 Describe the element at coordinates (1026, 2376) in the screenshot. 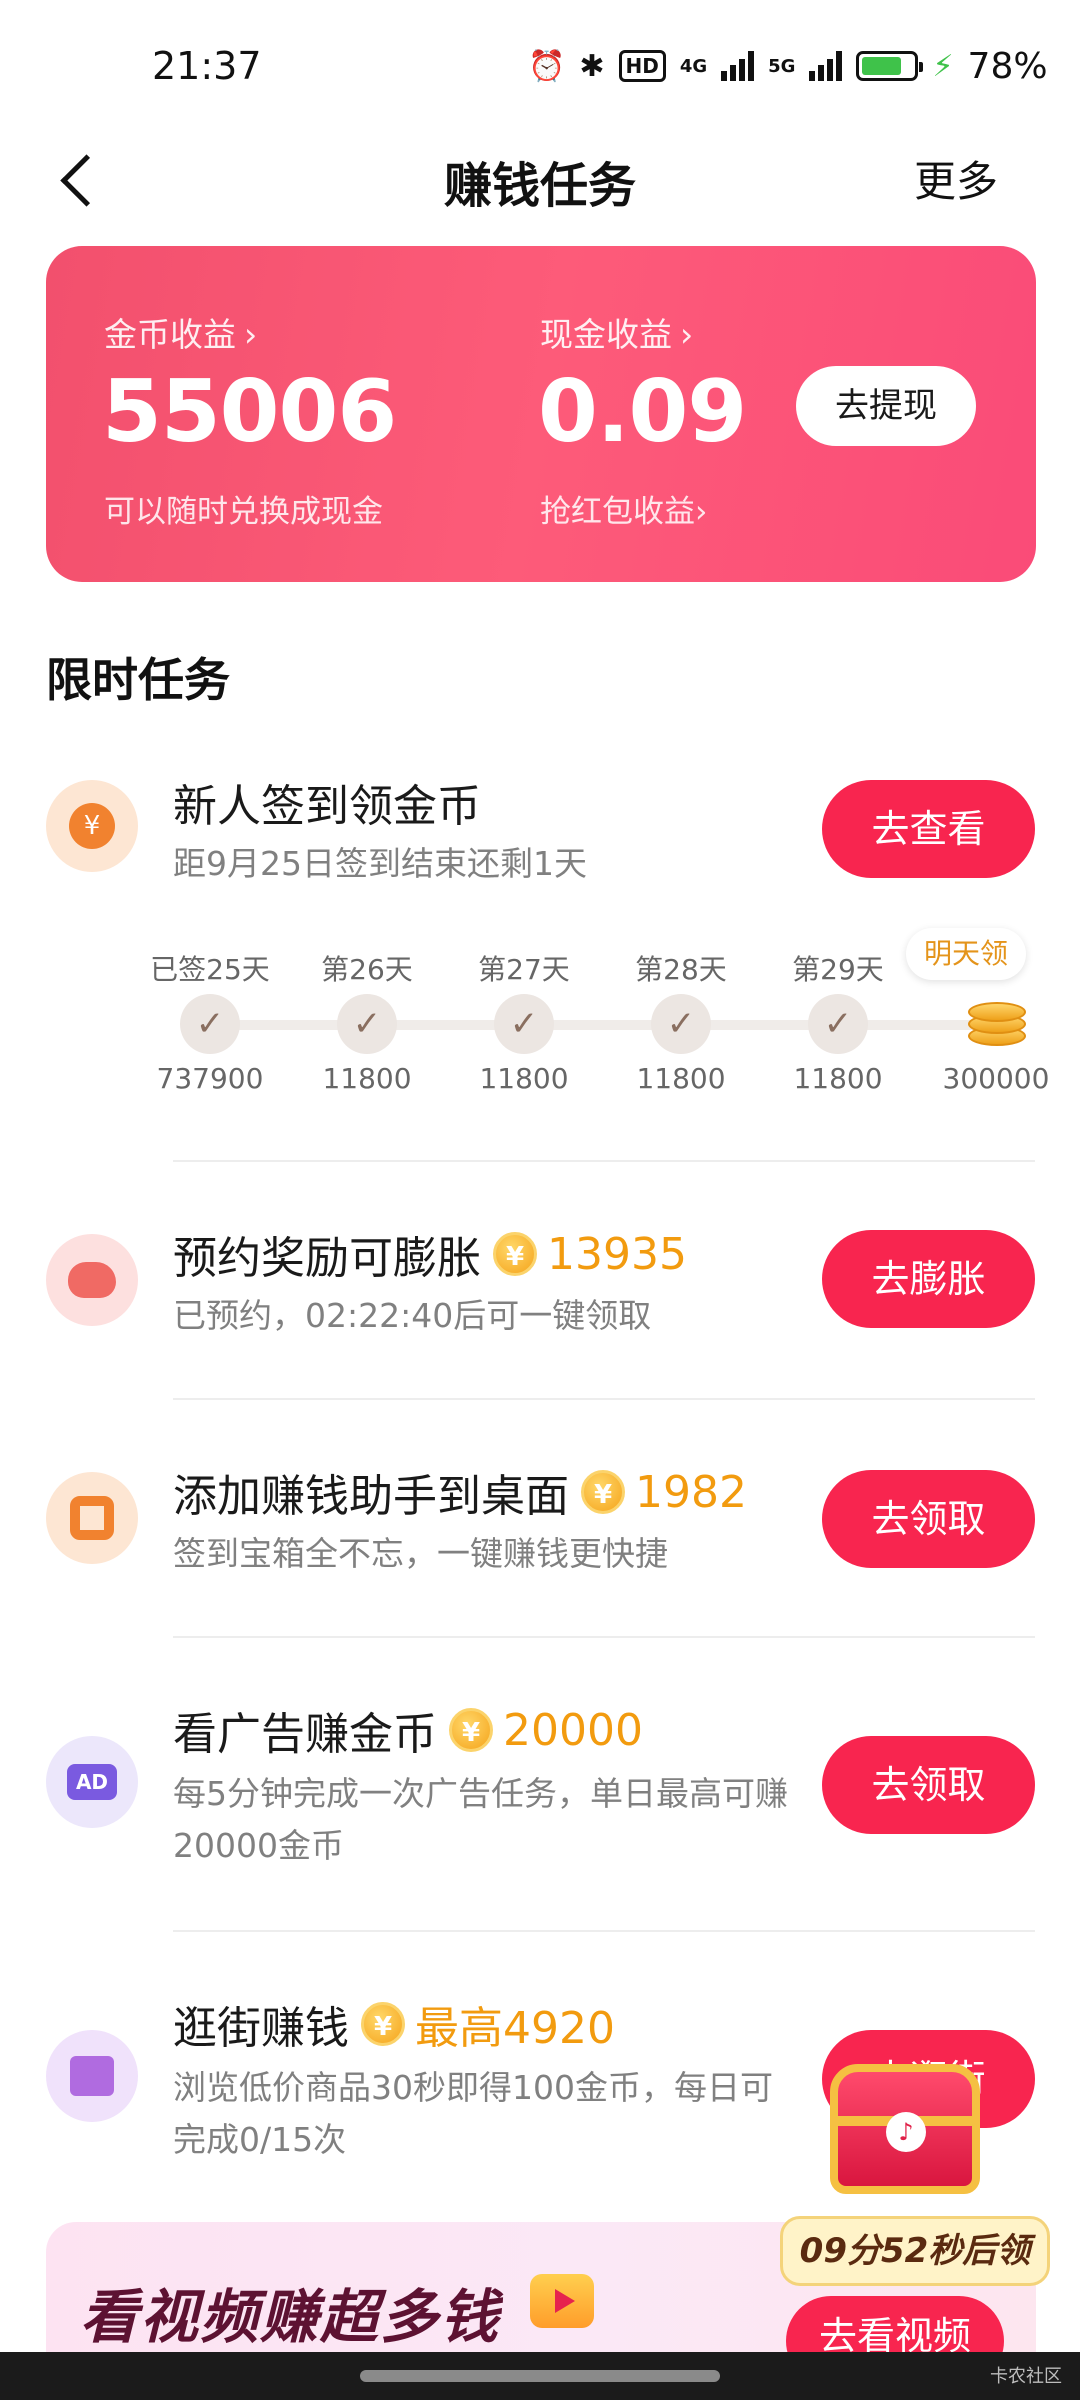

I see `watermark: 卡农社区` at that location.